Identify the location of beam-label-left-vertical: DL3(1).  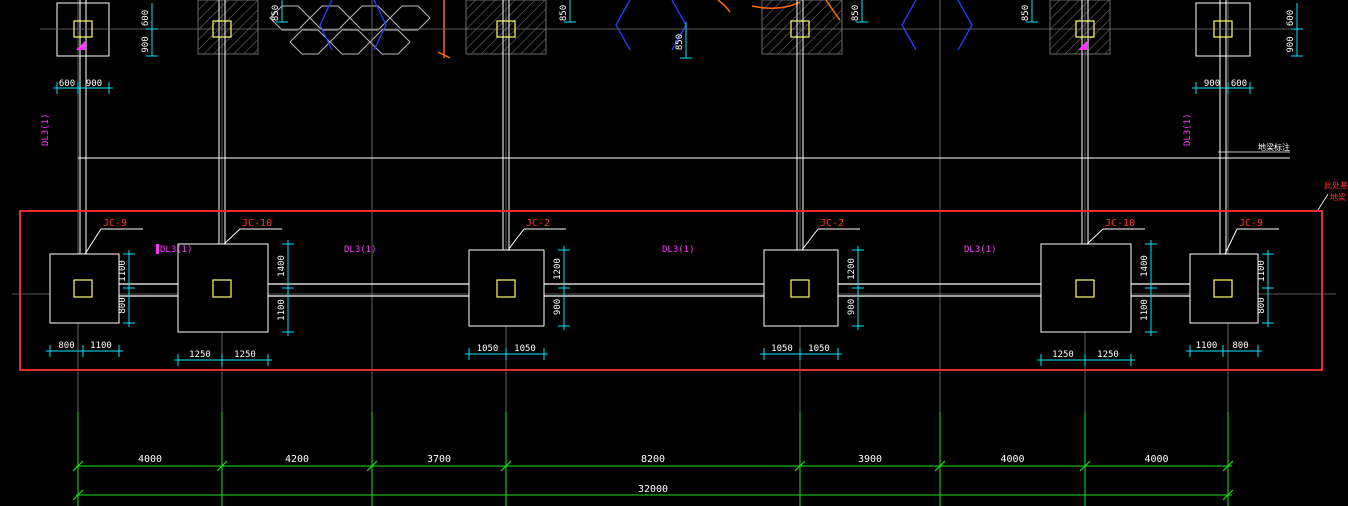
(46, 129).